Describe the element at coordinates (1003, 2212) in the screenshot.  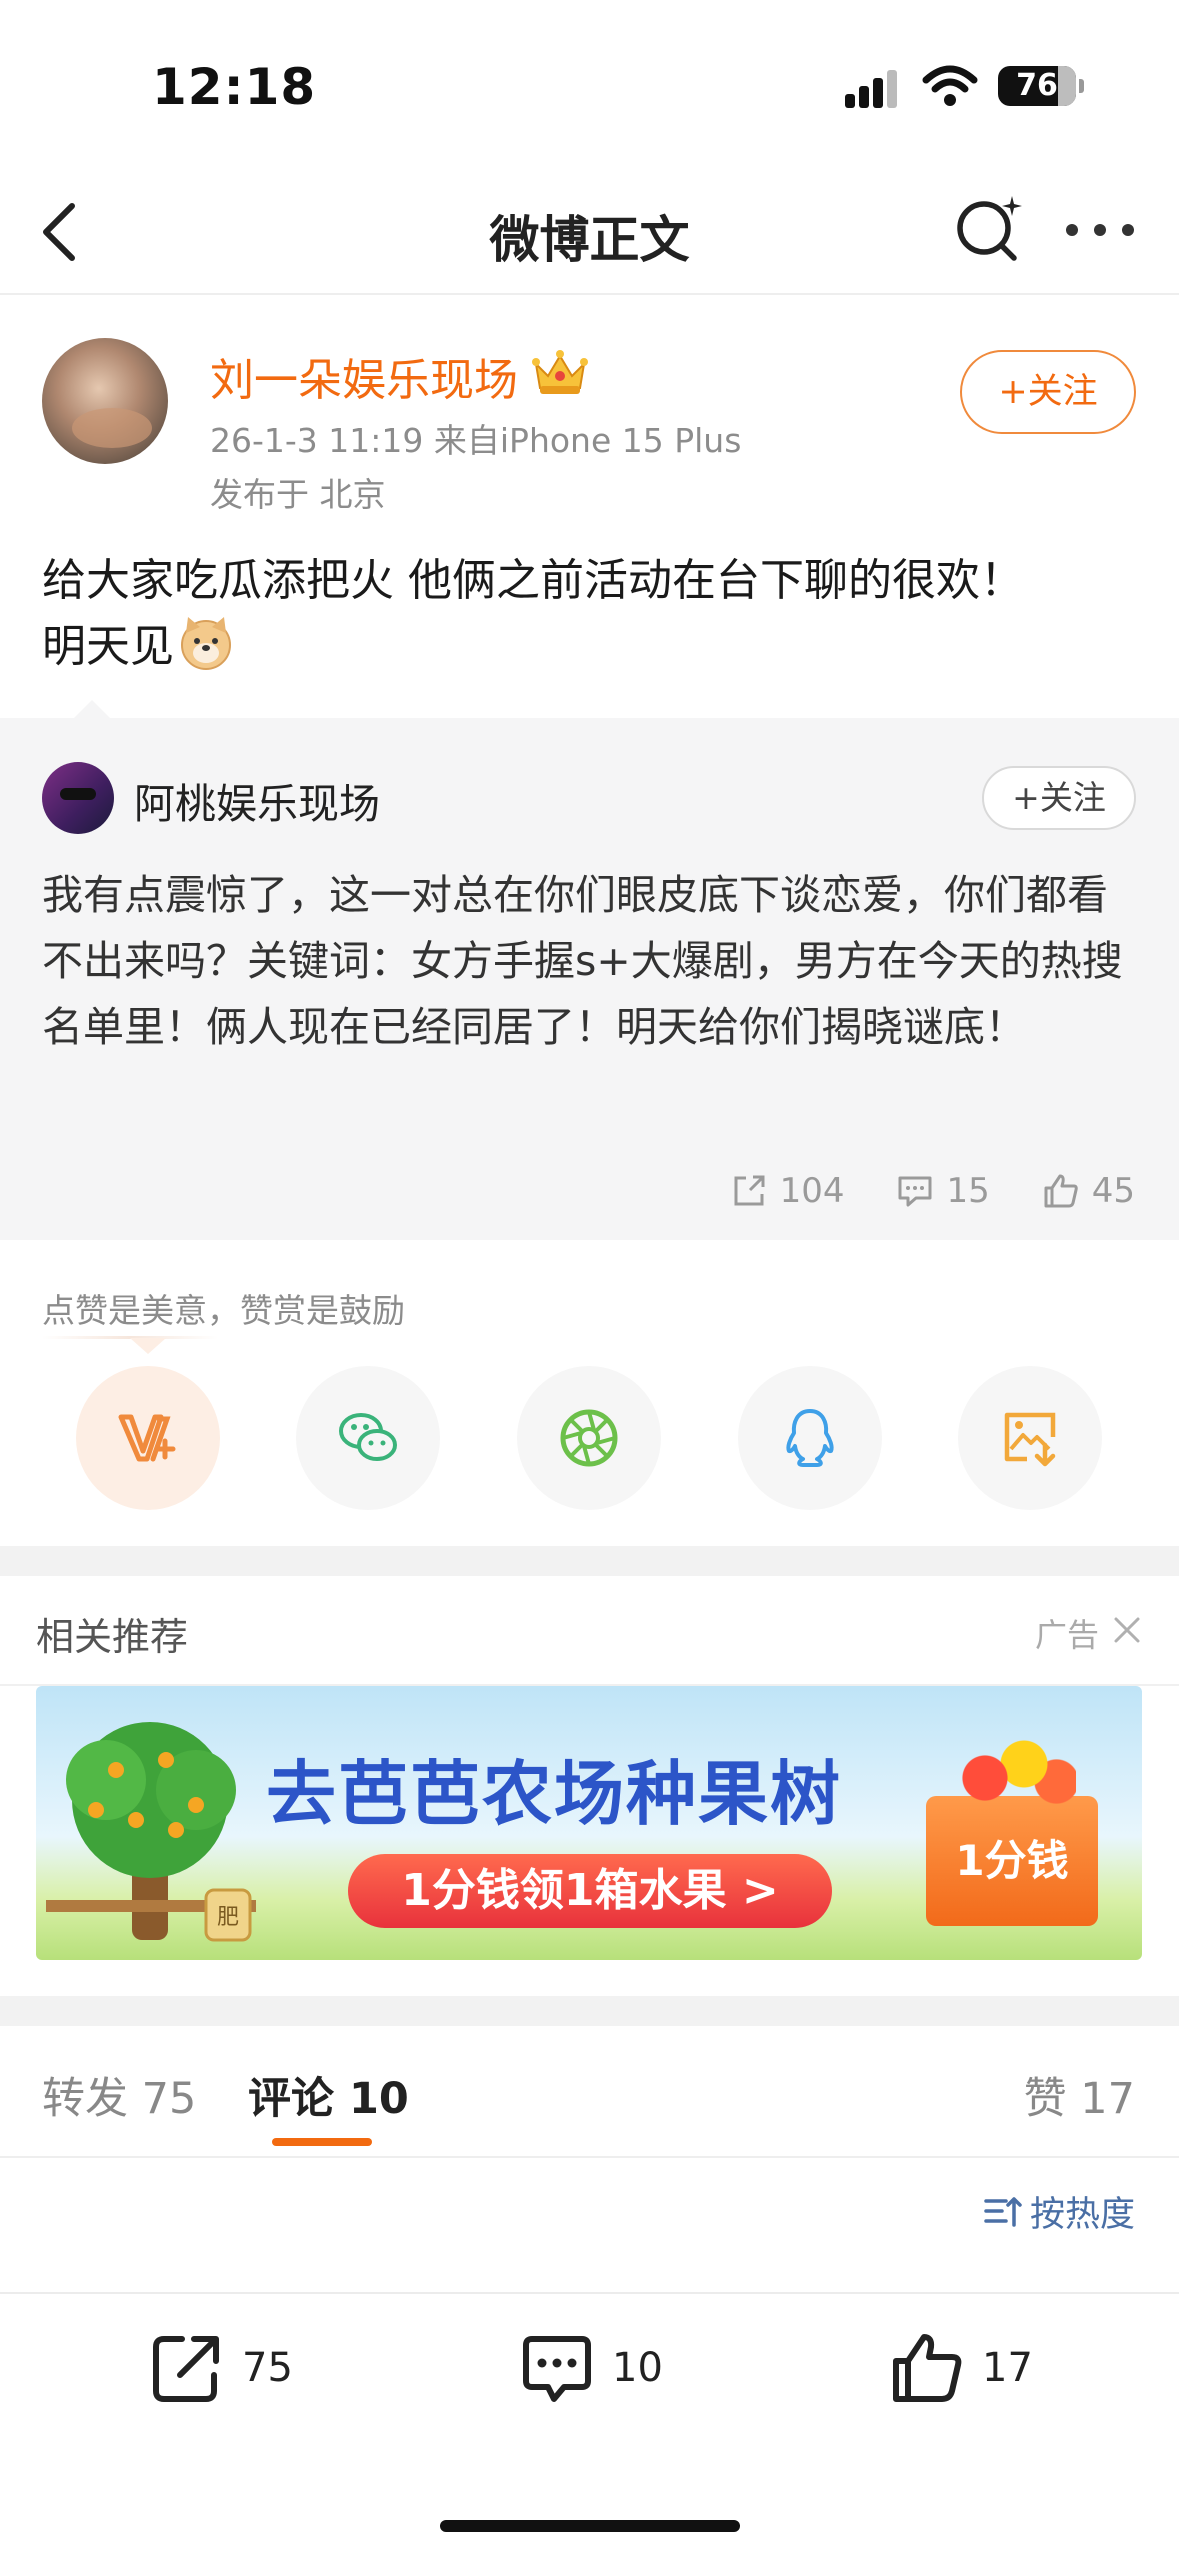
I see `sort-icon` at that location.